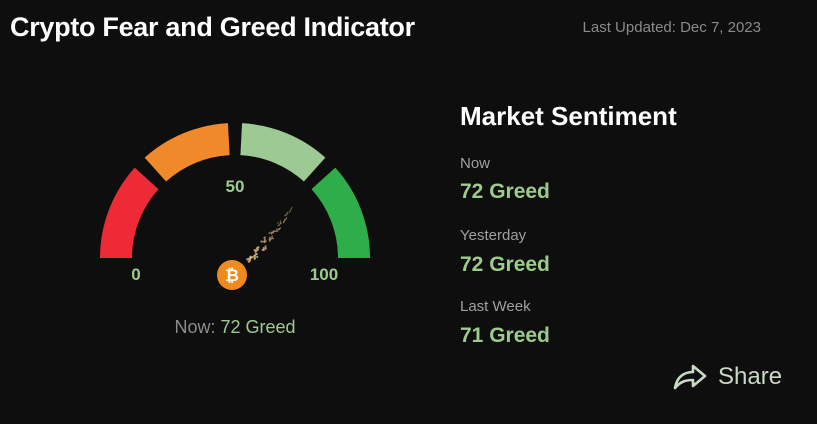 This screenshot has height=424, width=817. I want to click on bitcoin-icon: ₿, so click(232, 275).